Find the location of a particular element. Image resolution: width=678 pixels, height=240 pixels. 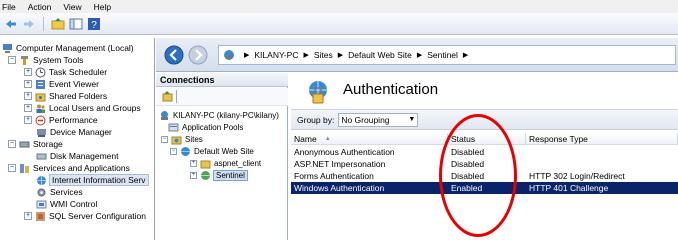

tree-item-disk-management: Disk Management is located at coordinates (77, 156).